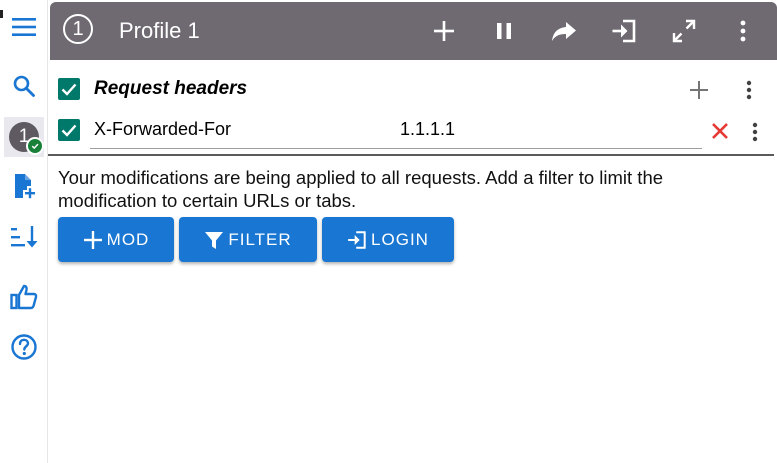 The height and width of the screenshot is (463, 777). I want to click on help-button, so click(24, 347).